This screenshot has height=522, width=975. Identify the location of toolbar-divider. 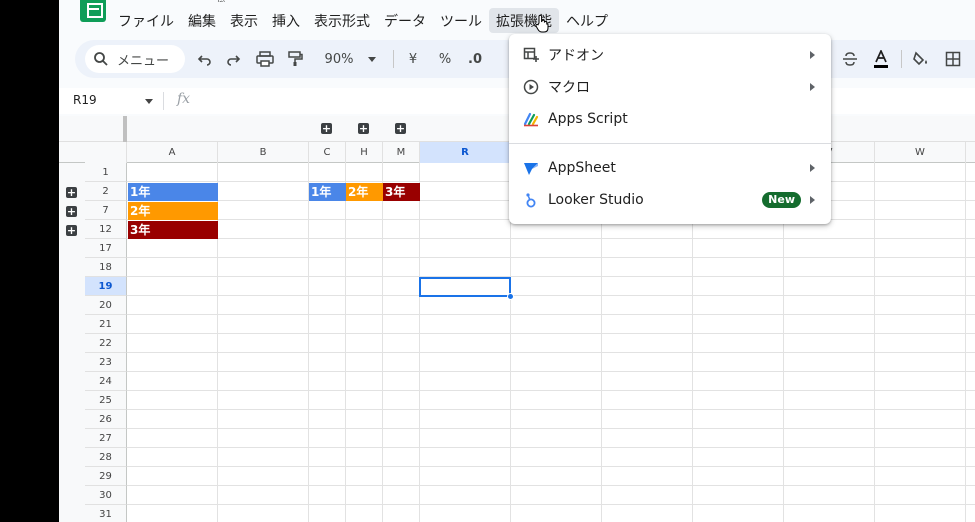
(393, 59).